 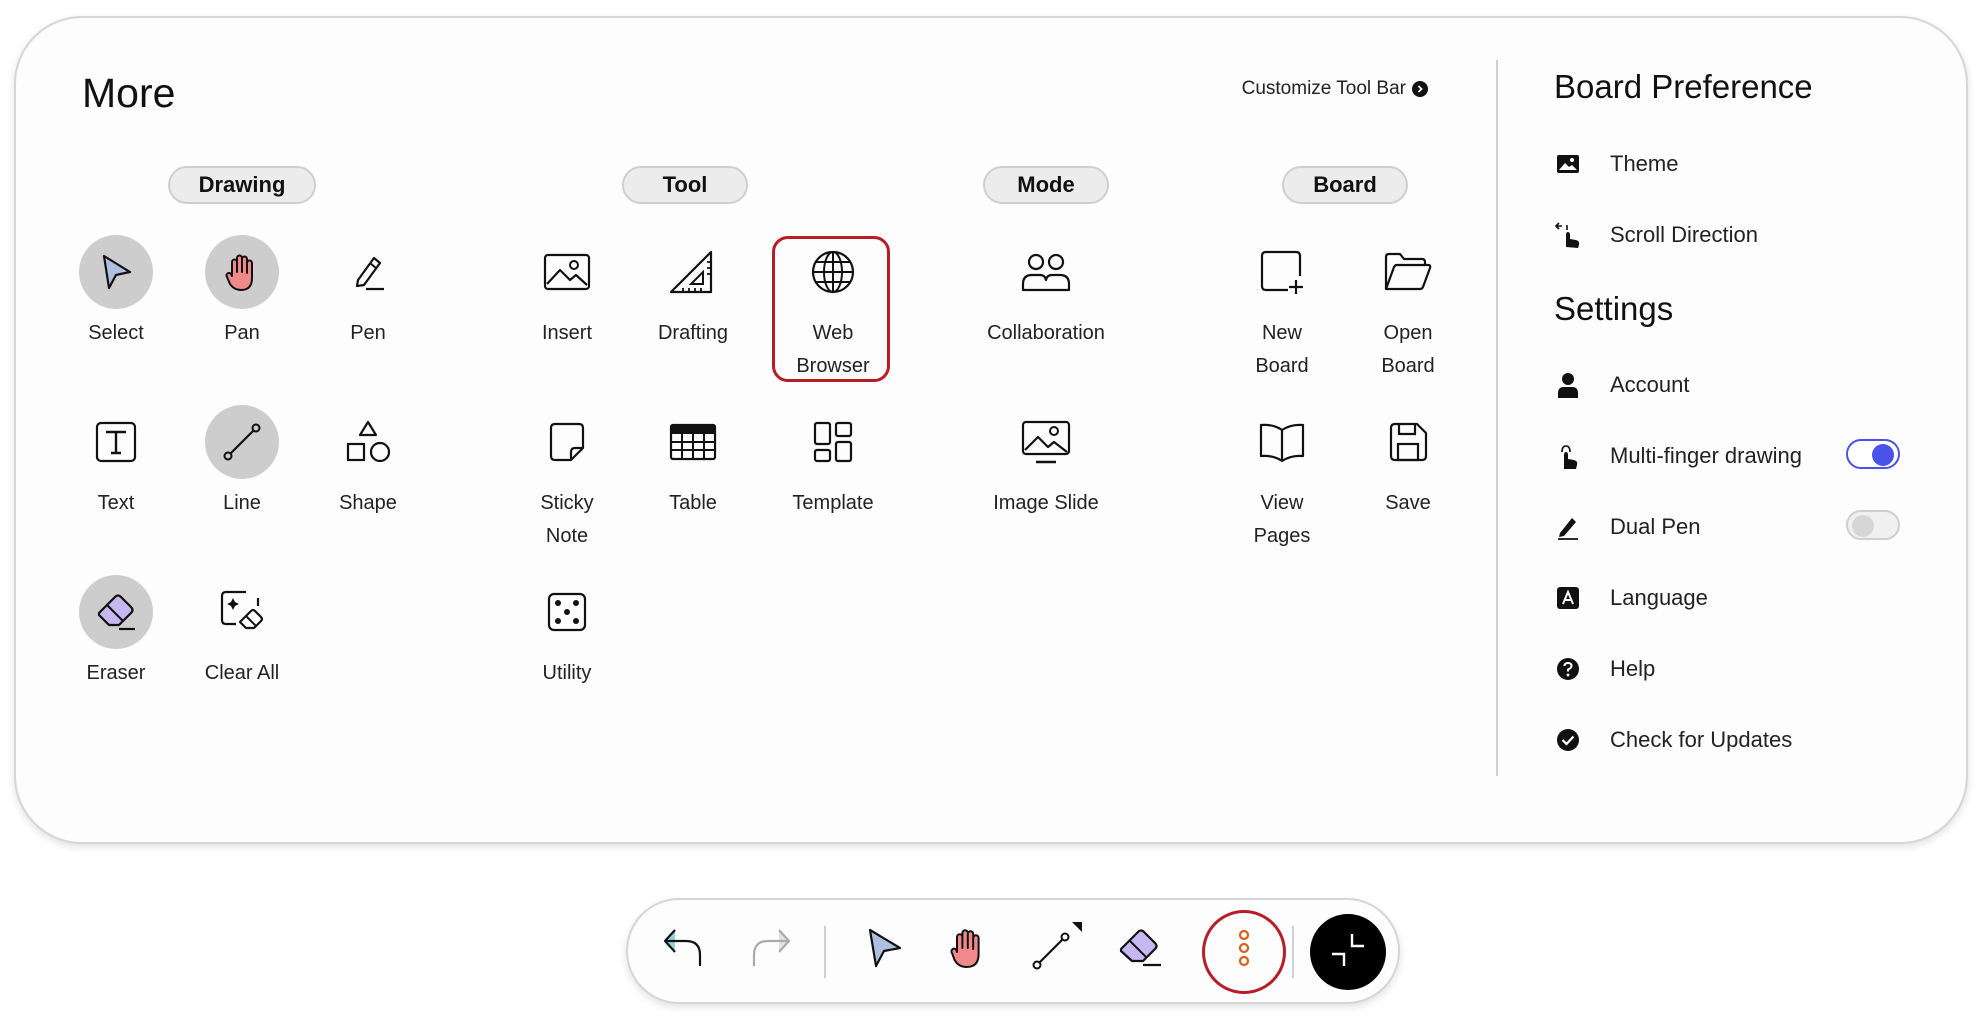 I want to click on group-tool: Tool, so click(x=685, y=185).